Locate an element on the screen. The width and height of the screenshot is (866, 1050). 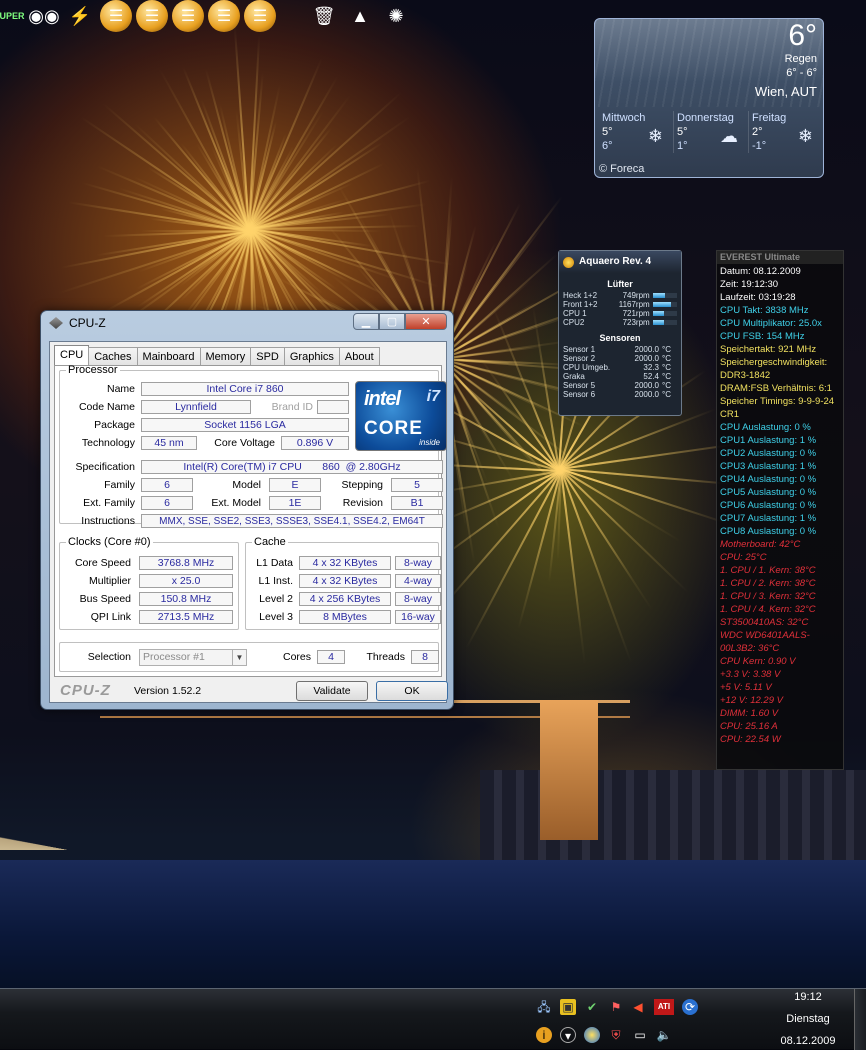
minimize-button: ▁ is located at coordinates (366, 321).